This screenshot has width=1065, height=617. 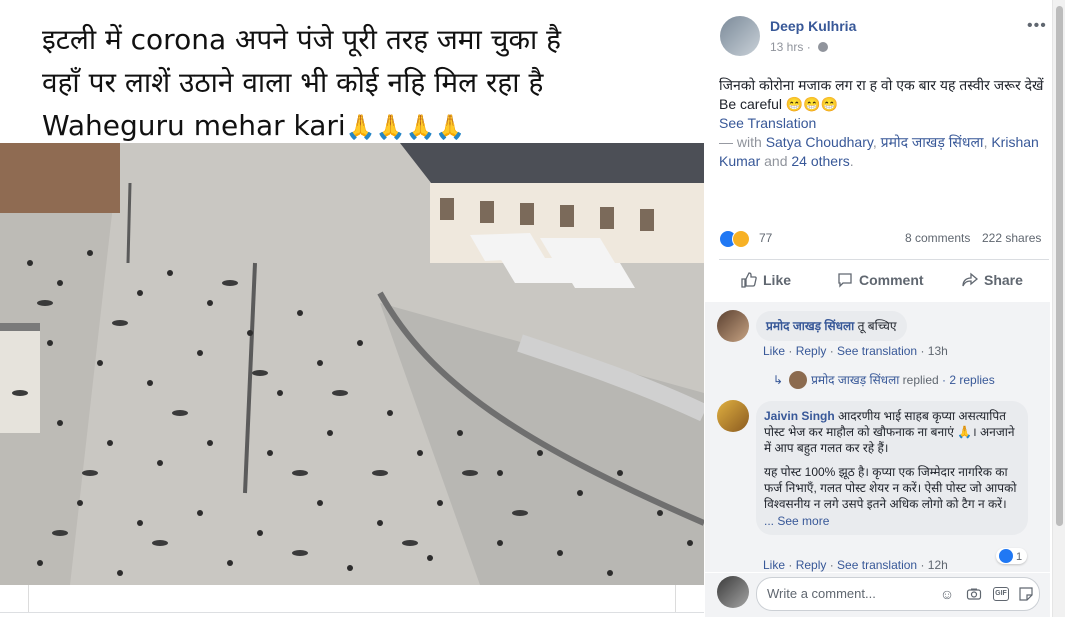 What do you see at coordinates (851, 161) in the screenshot?
I see `tag-period: .` at bounding box center [851, 161].